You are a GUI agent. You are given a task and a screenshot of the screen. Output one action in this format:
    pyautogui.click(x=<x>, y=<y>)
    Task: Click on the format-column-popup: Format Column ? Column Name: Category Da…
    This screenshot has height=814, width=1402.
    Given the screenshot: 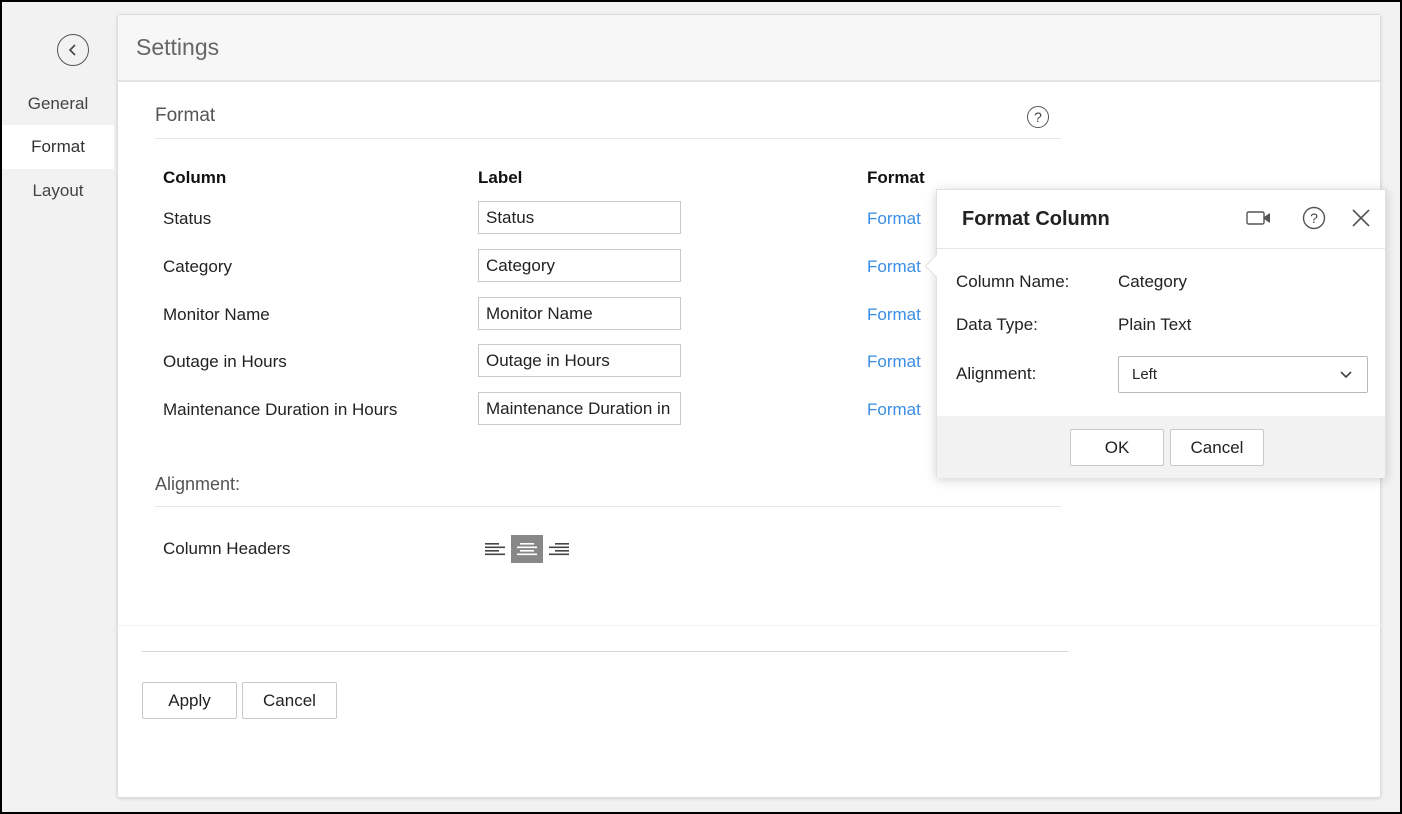 What is the action you would take?
    pyautogui.click(x=1155, y=333)
    